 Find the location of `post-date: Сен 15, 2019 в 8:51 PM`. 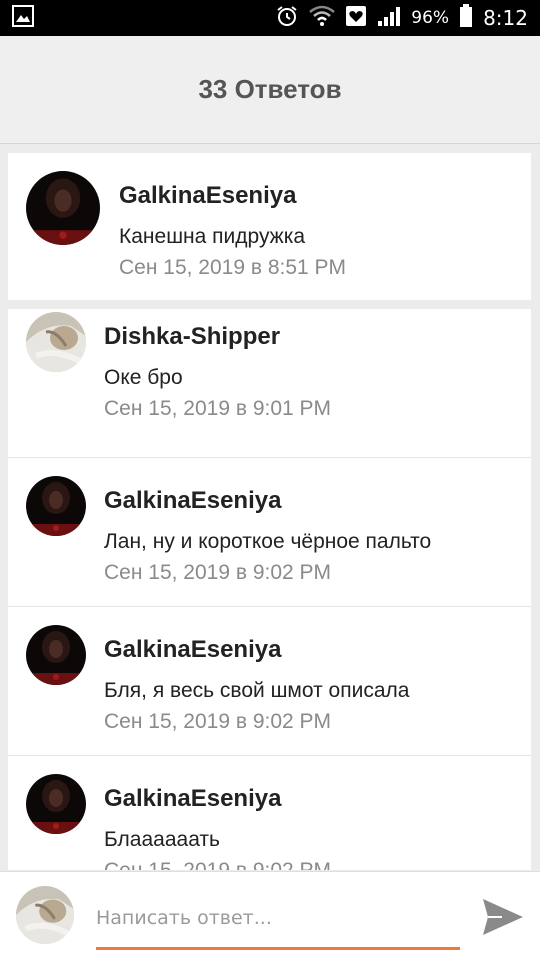

post-date: Сен 15, 2019 в 8:51 PM is located at coordinates (233, 267).